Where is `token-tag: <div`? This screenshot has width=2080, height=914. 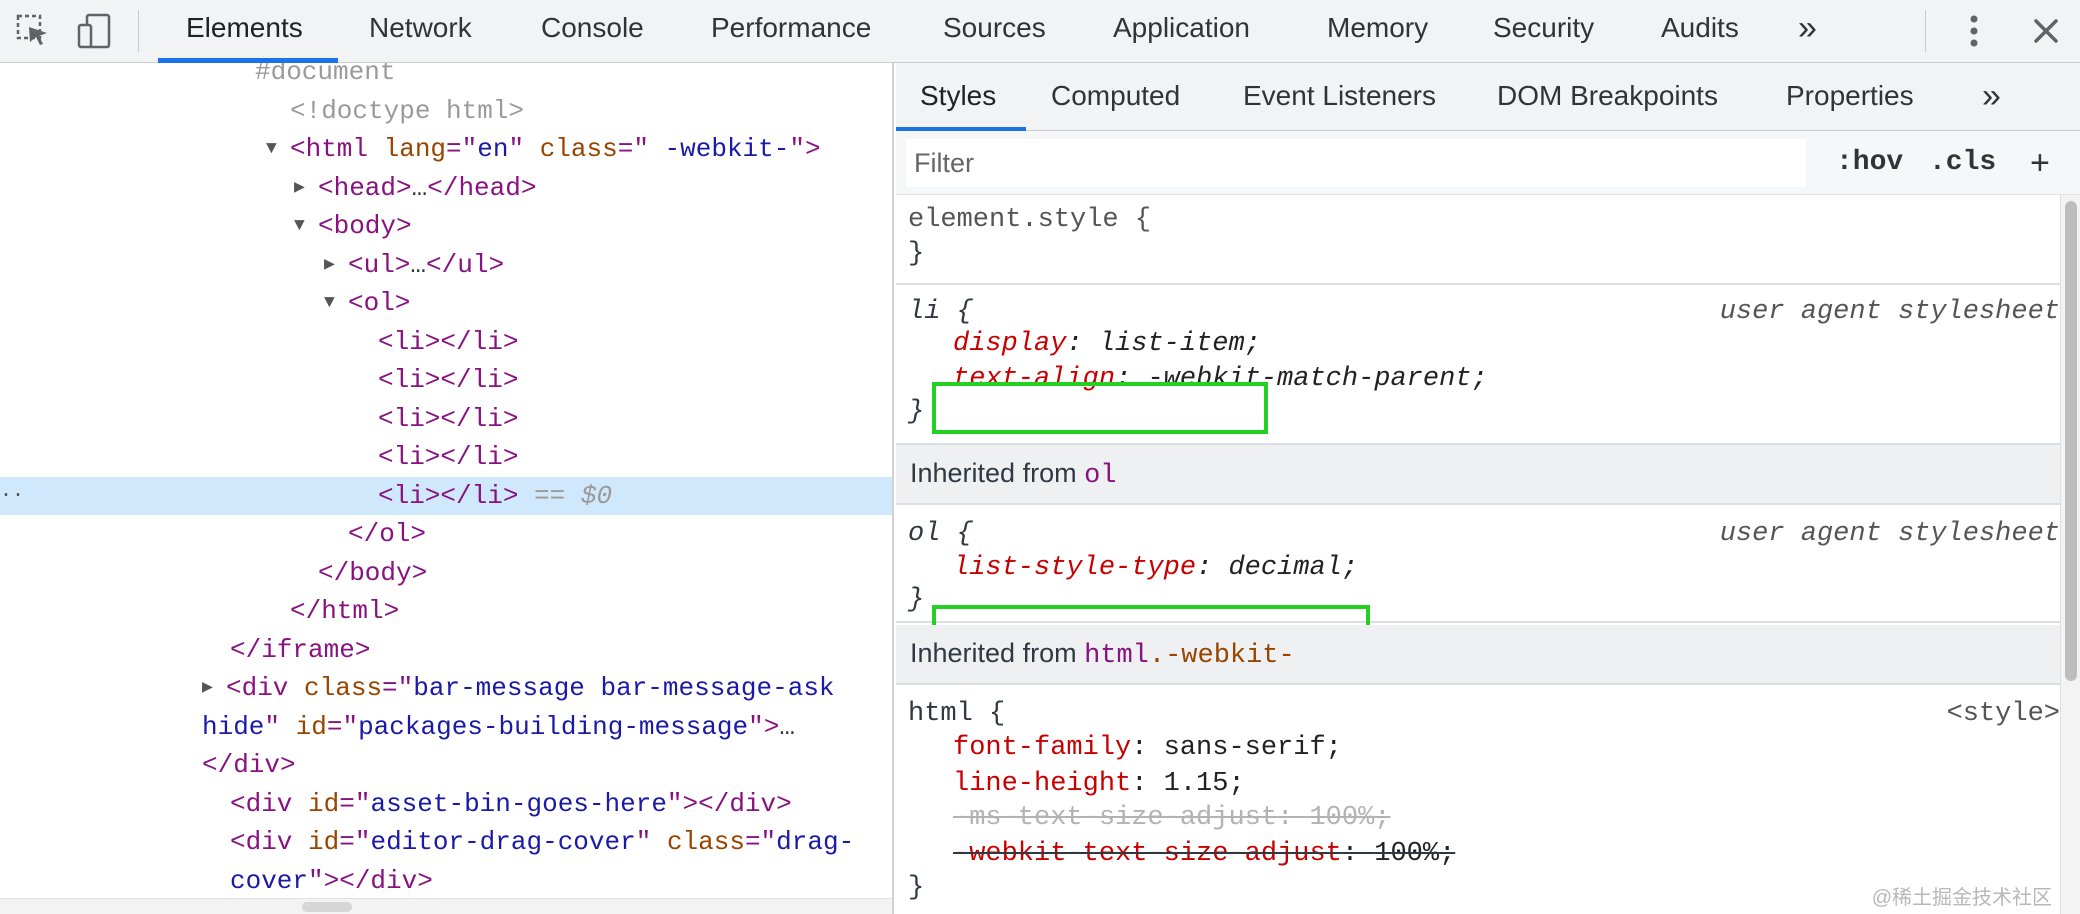 token-tag: <div is located at coordinates (257, 688).